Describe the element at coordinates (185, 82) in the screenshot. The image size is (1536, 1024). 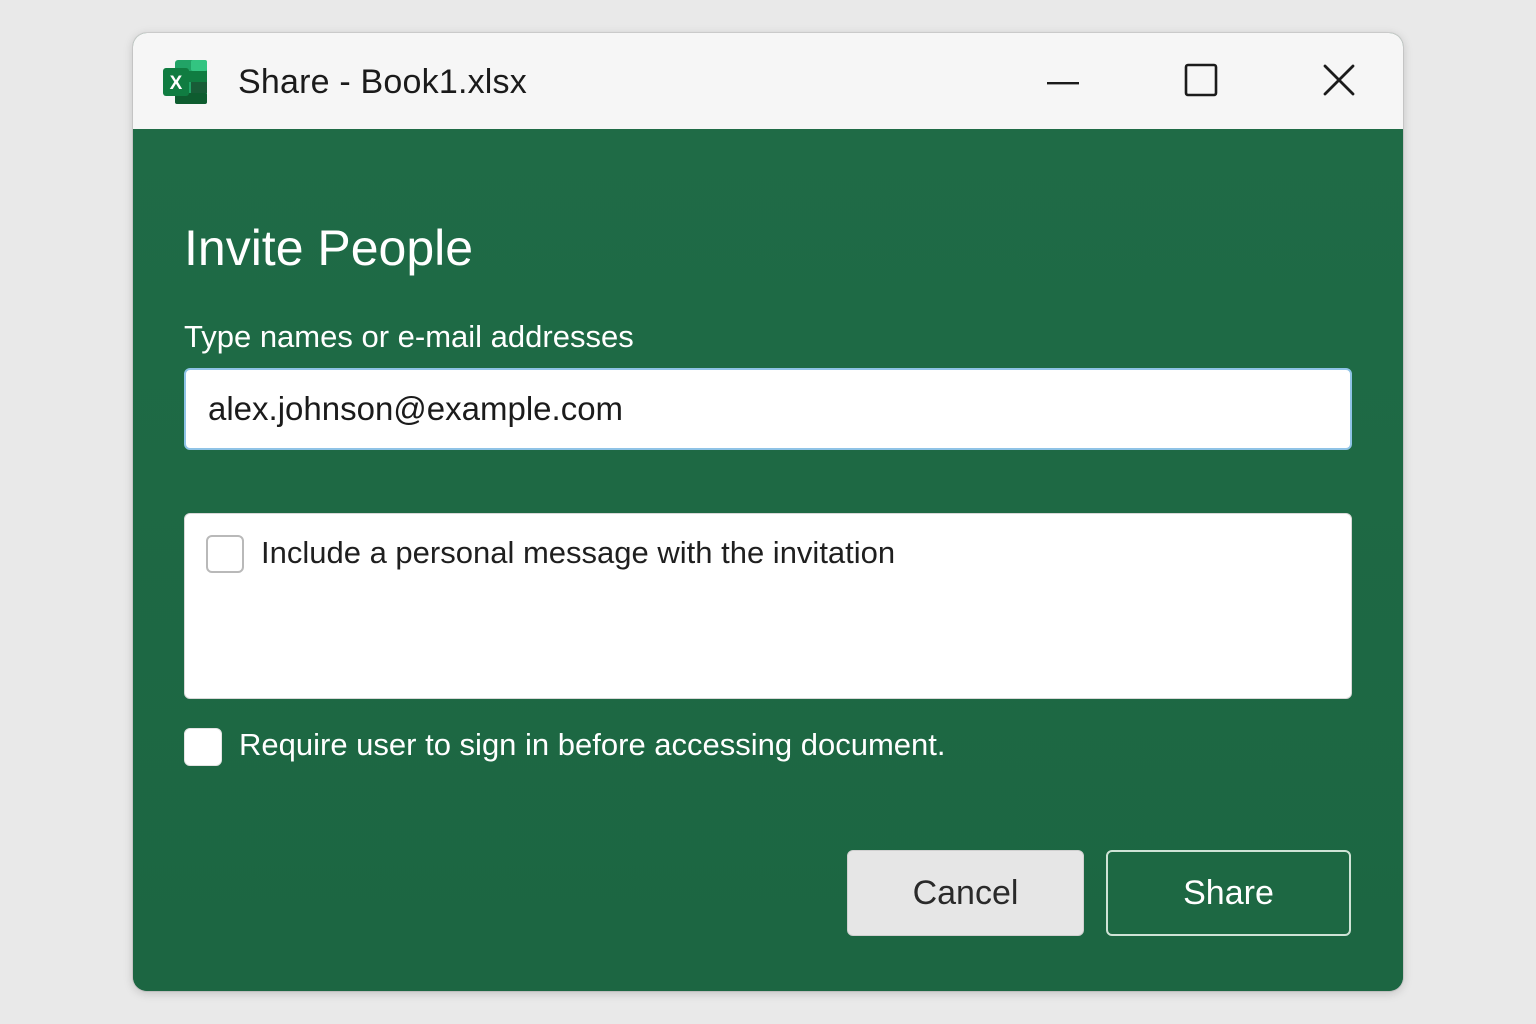
I see `excel-icon: X` at that location.